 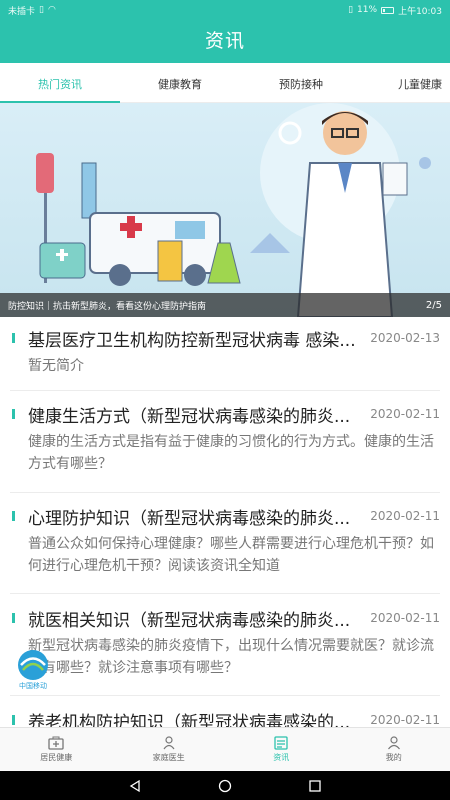 I want to click on nav-news: 资讯, so click(x=281, y=749).